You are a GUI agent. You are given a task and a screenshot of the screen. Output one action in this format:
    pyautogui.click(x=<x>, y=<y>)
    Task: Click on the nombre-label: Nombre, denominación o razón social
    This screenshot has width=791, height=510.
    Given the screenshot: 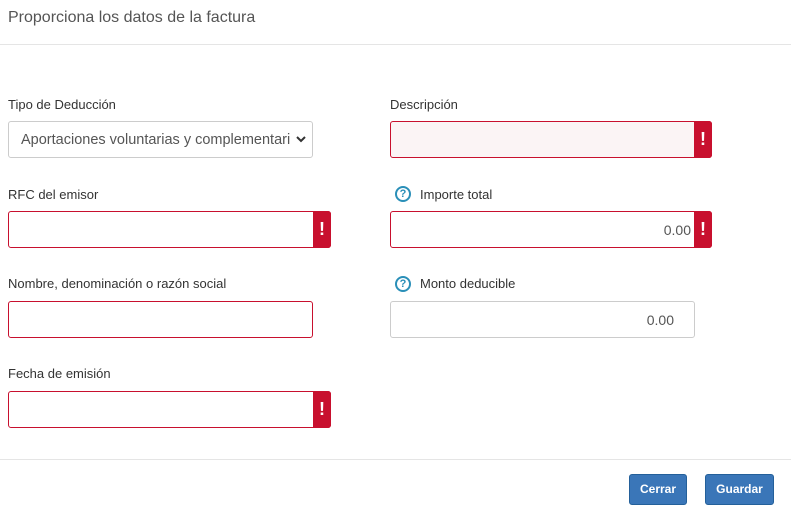 What is the action you would take?
    pyautogui.click(x=117, y=283)
    